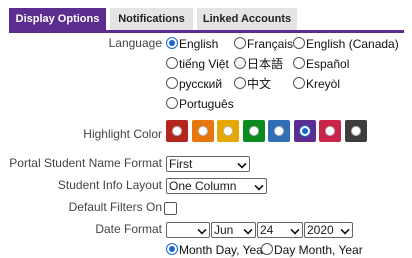  Describe the element at coordinates (192, 44) in the screenshot. I see `language-option-english: English` at that location.